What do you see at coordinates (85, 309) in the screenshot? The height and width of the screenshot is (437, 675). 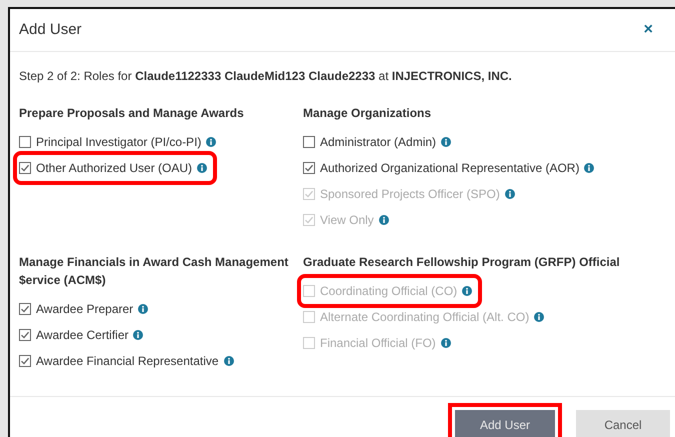 I see `role-label: Awardee Preparer` at bounding box center [85, 309].